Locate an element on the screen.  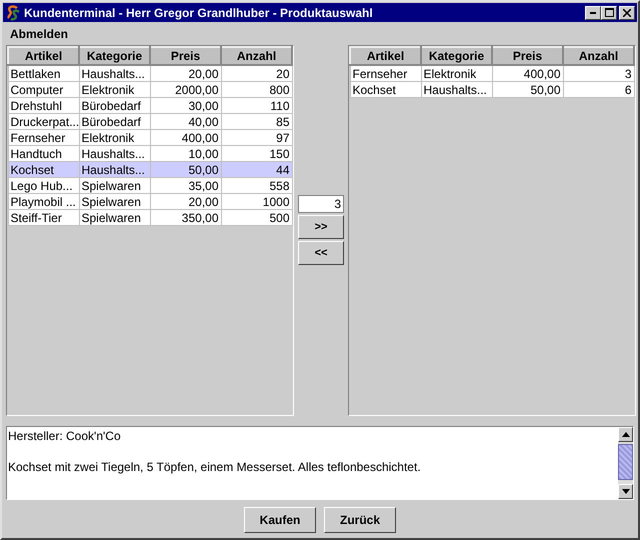
table-cell: 3 is located at coordinates (598, 73).